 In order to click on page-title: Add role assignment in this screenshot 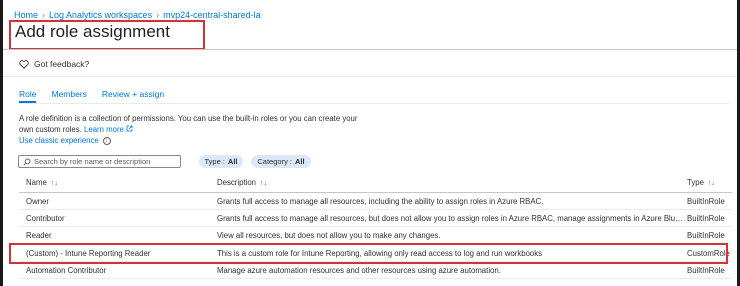, I will do `click(92, 31)`.